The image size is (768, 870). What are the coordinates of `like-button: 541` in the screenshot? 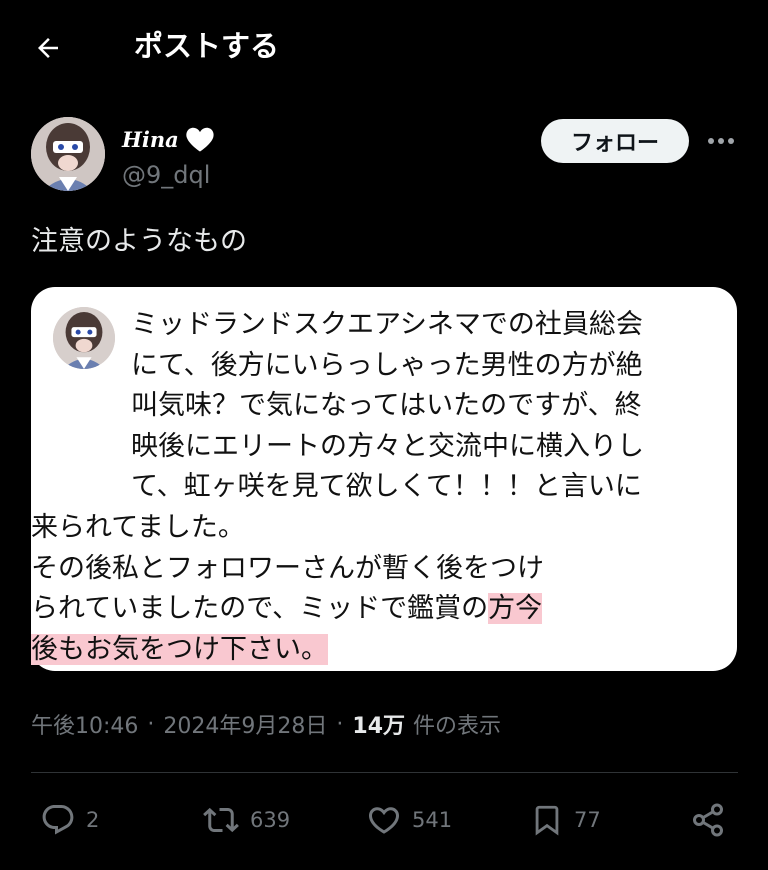 It's located at (409, 820).